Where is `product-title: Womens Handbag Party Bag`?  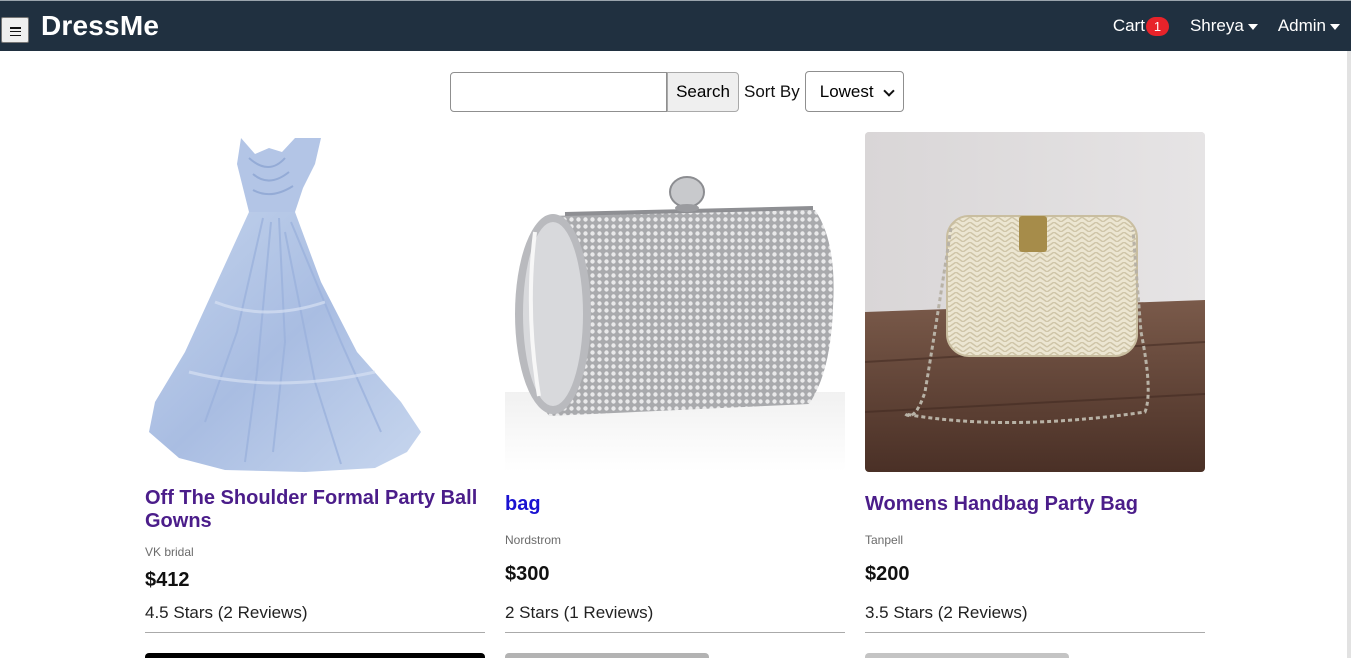 product-title: Womens Handbag Party Bag is located at coordinates (1035, 504).